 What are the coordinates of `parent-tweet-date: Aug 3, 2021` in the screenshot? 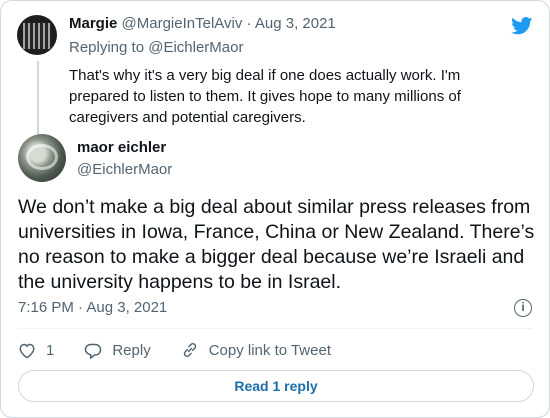 It's located at (295, 23).